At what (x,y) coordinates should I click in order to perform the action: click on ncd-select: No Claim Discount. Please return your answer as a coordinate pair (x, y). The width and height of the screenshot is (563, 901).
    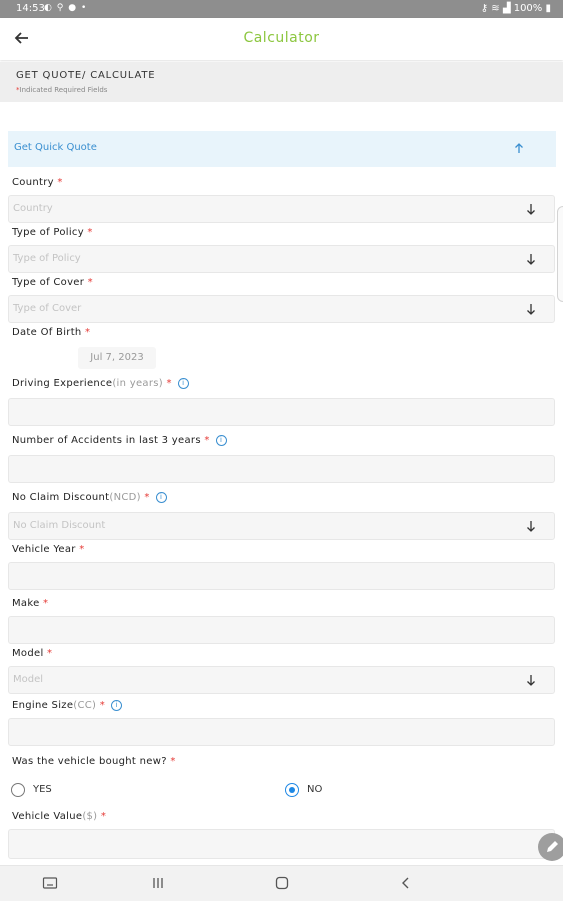
    Looking at the image, I should click on (281, 526).